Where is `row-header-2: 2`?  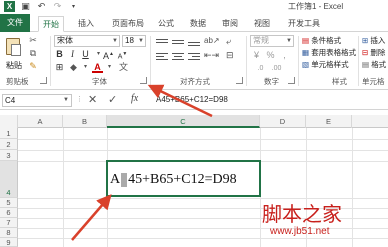
row-header-2: 2 is located at coordinates (9, 144).